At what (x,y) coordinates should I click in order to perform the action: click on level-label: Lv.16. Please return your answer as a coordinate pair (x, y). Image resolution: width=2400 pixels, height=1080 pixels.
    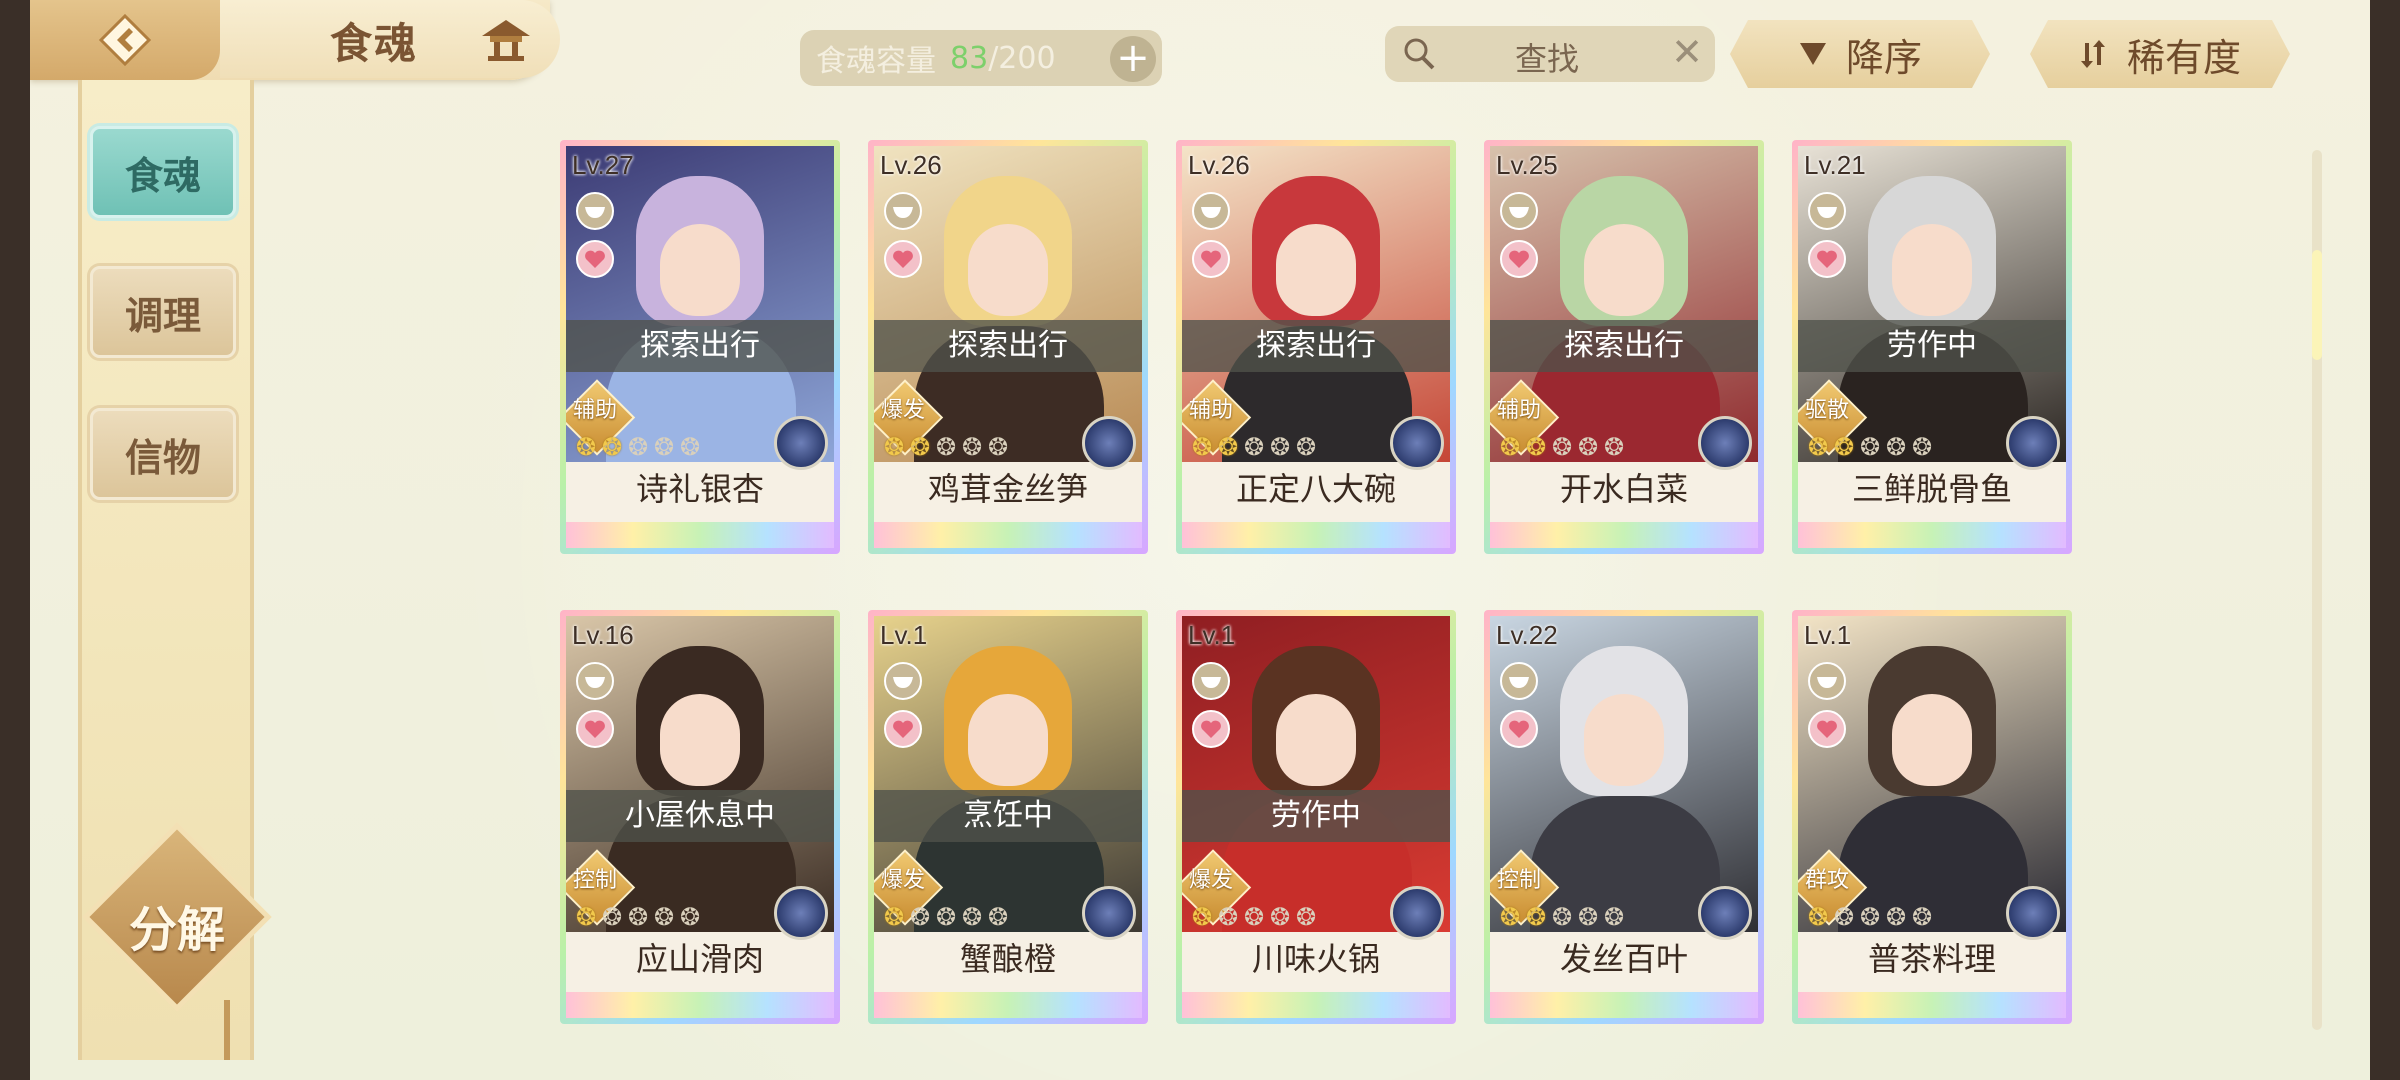
    Looking at the image, I should click on (603, 635).